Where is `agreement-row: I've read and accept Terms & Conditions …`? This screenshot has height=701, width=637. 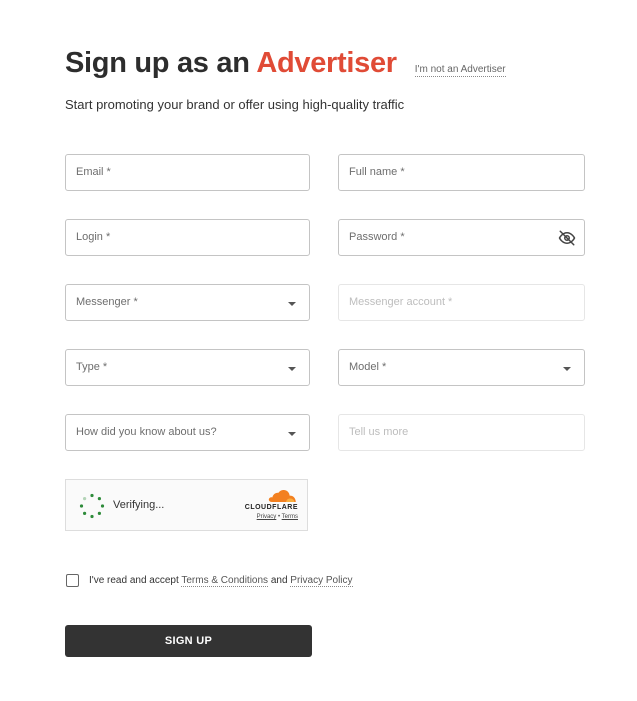 agreement-row: I've read and accept Terms & Conditions … is located at coordinates (209, 580).